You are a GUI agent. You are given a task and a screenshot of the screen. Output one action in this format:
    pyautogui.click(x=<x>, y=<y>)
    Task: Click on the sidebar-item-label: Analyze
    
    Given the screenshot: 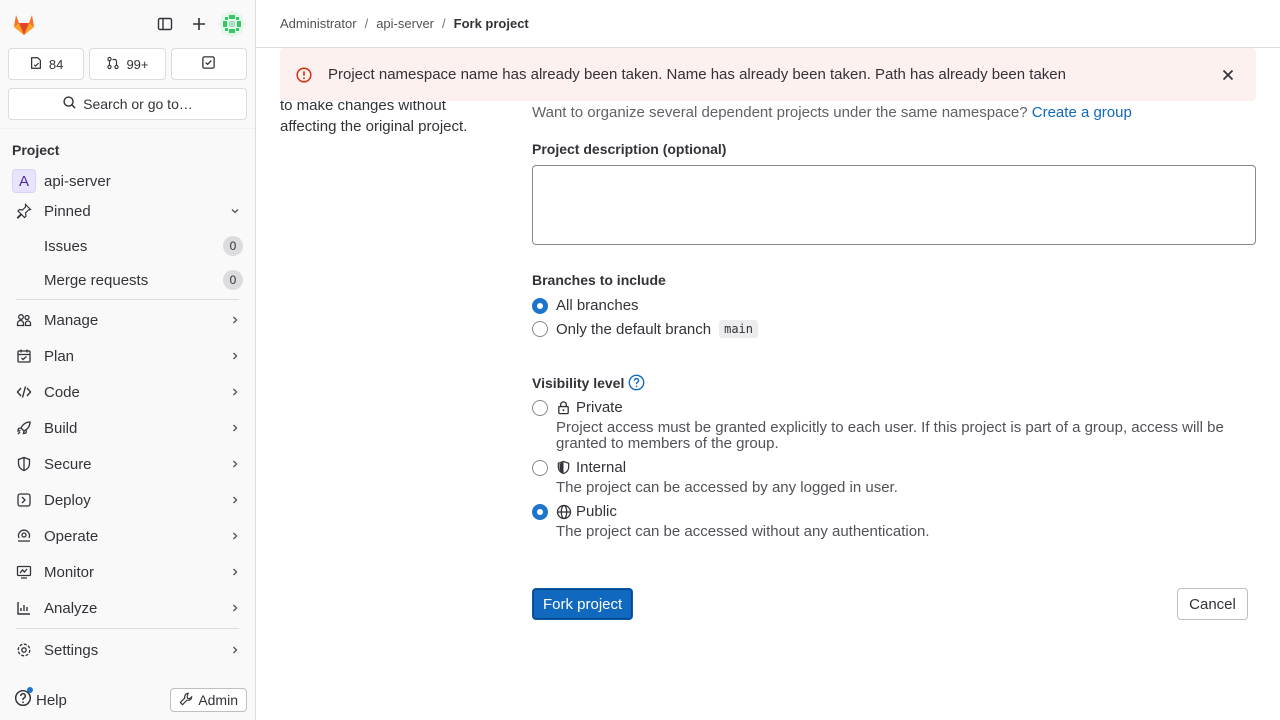 What is the action you would take?
    pyautogui.click(x=71, y=608)
    